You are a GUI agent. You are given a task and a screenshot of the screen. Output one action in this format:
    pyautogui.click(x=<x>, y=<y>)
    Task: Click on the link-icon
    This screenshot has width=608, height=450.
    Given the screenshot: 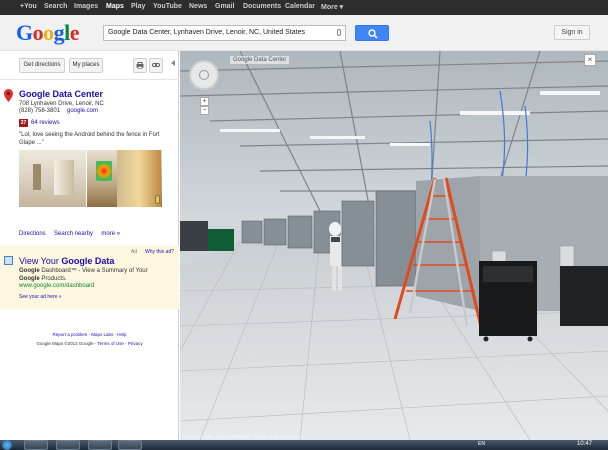 What is the action you would take?
    pyautogui.click(x=156, y=65)
    